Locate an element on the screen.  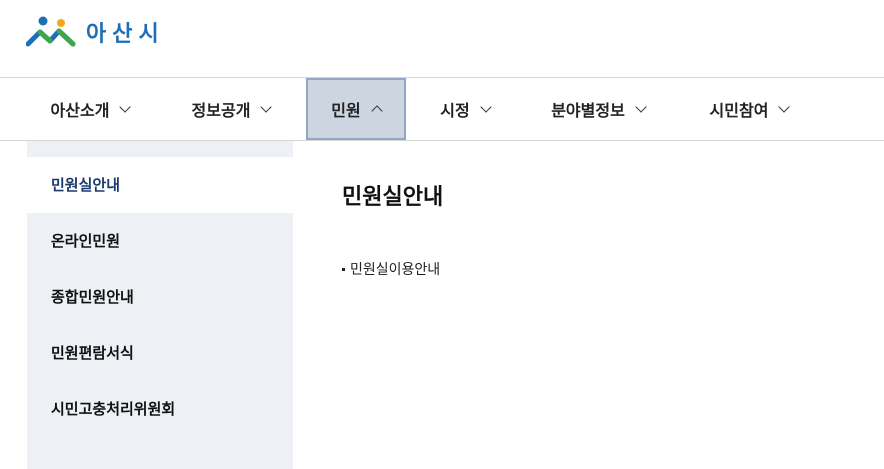
gnb-item-info-disclosure: 정보공개 is located at coordinates (231, 109).